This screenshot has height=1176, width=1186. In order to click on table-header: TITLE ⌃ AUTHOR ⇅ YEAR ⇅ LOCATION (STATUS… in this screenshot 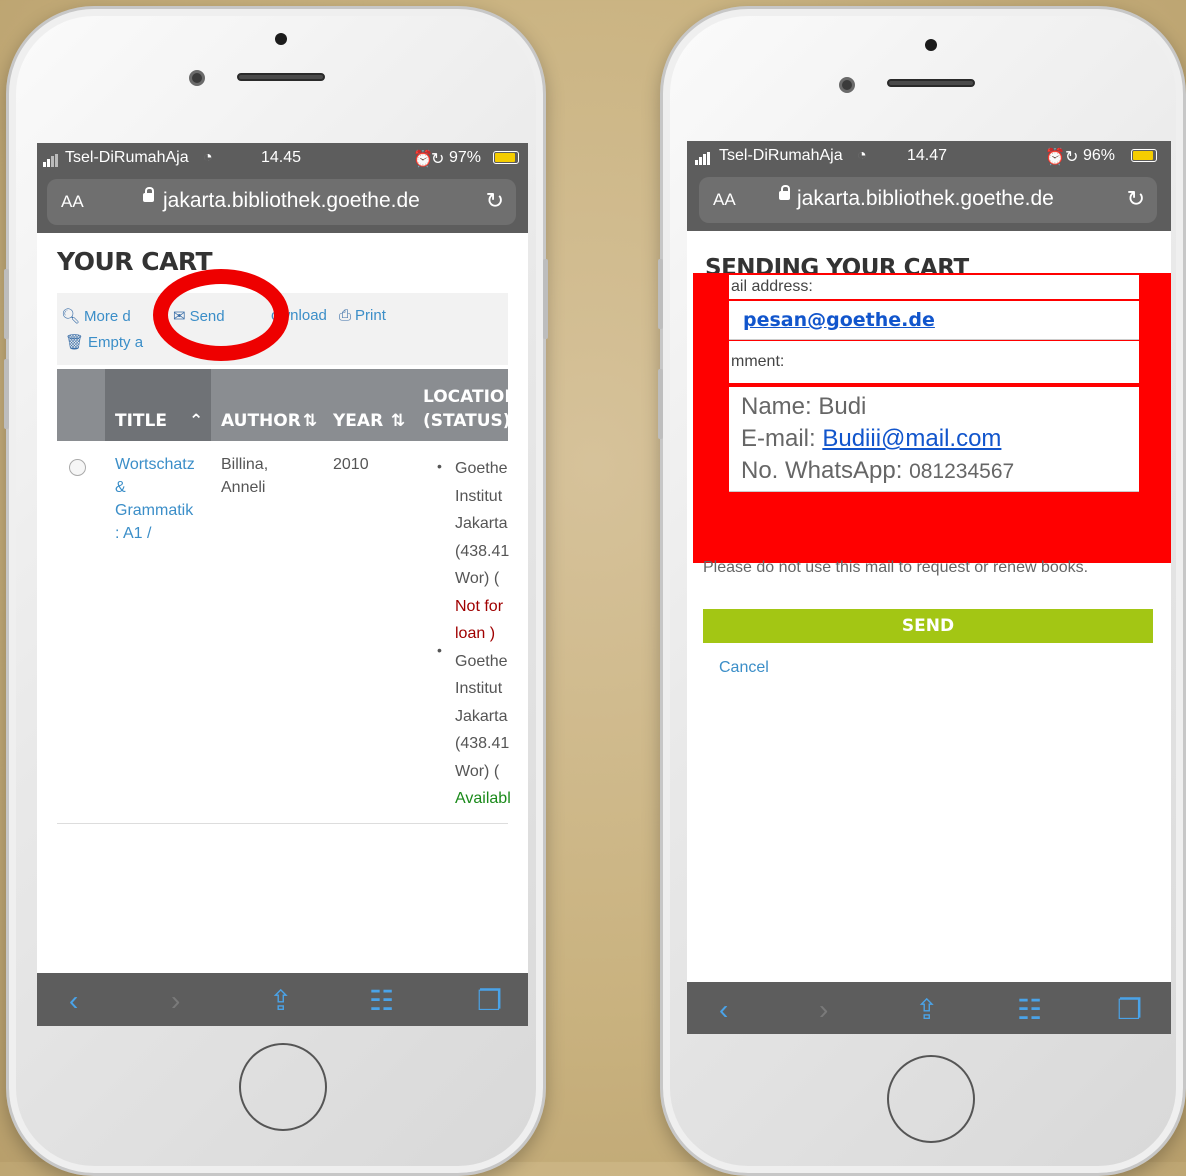, I will do `click(288, 405)`.